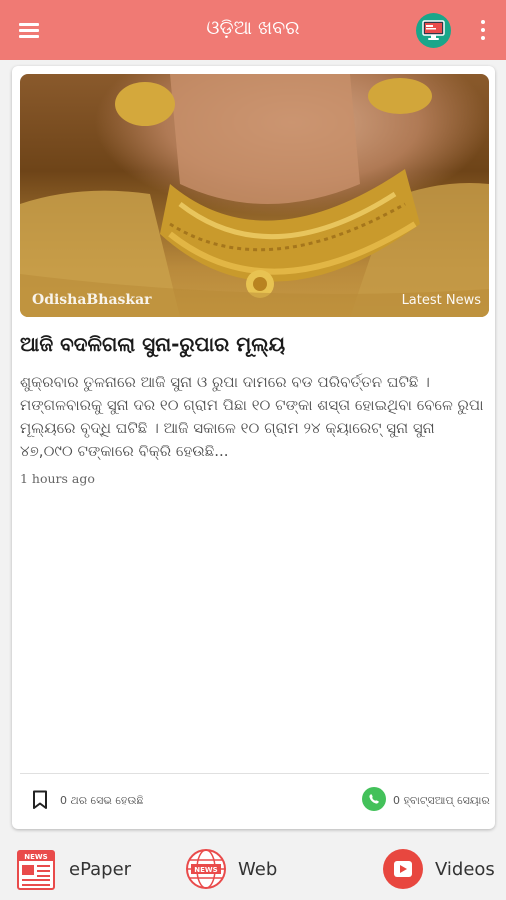 The height and width of the screenshot is (900, 506). I want to click on image-watermark: OdishaBhaskar, so click(92, 300).